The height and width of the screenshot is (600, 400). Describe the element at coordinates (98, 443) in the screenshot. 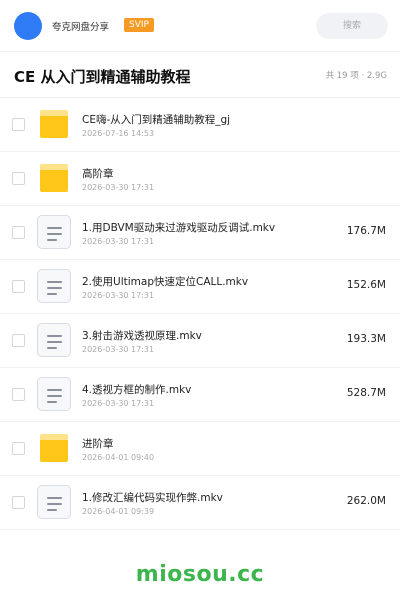

I see `item-name: 进阶章` at that location.